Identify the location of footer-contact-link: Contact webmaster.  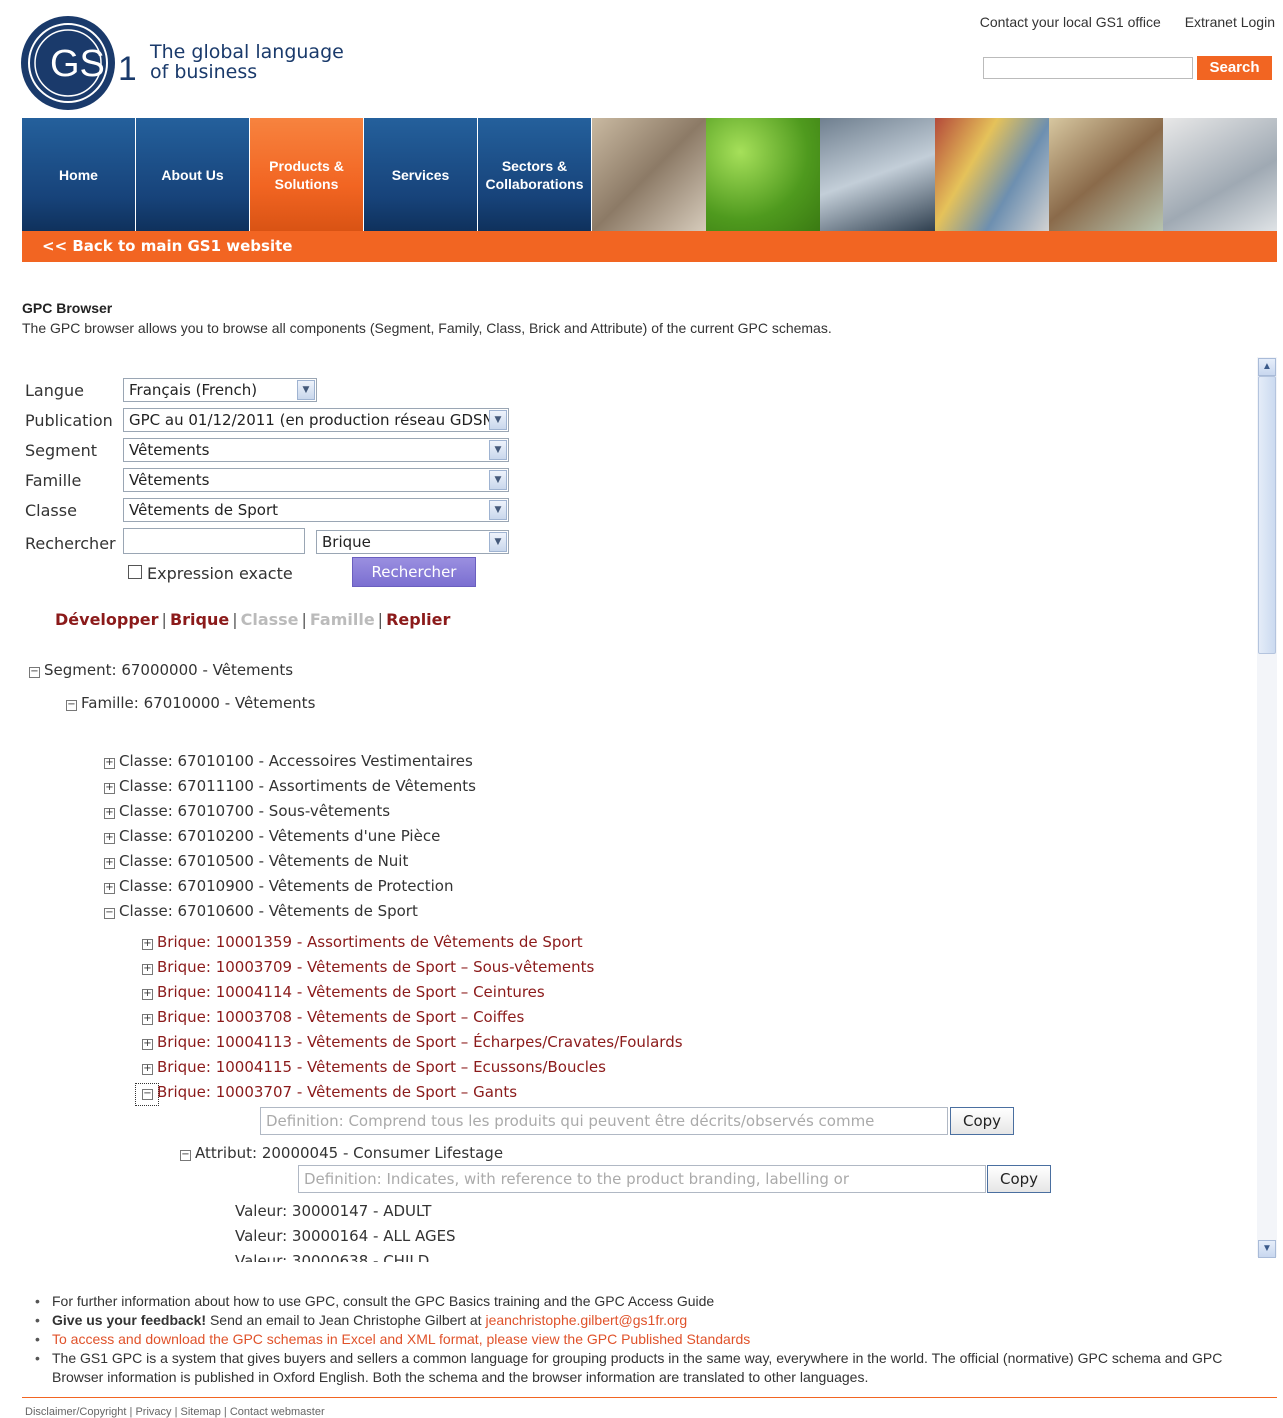
(277, 1412).